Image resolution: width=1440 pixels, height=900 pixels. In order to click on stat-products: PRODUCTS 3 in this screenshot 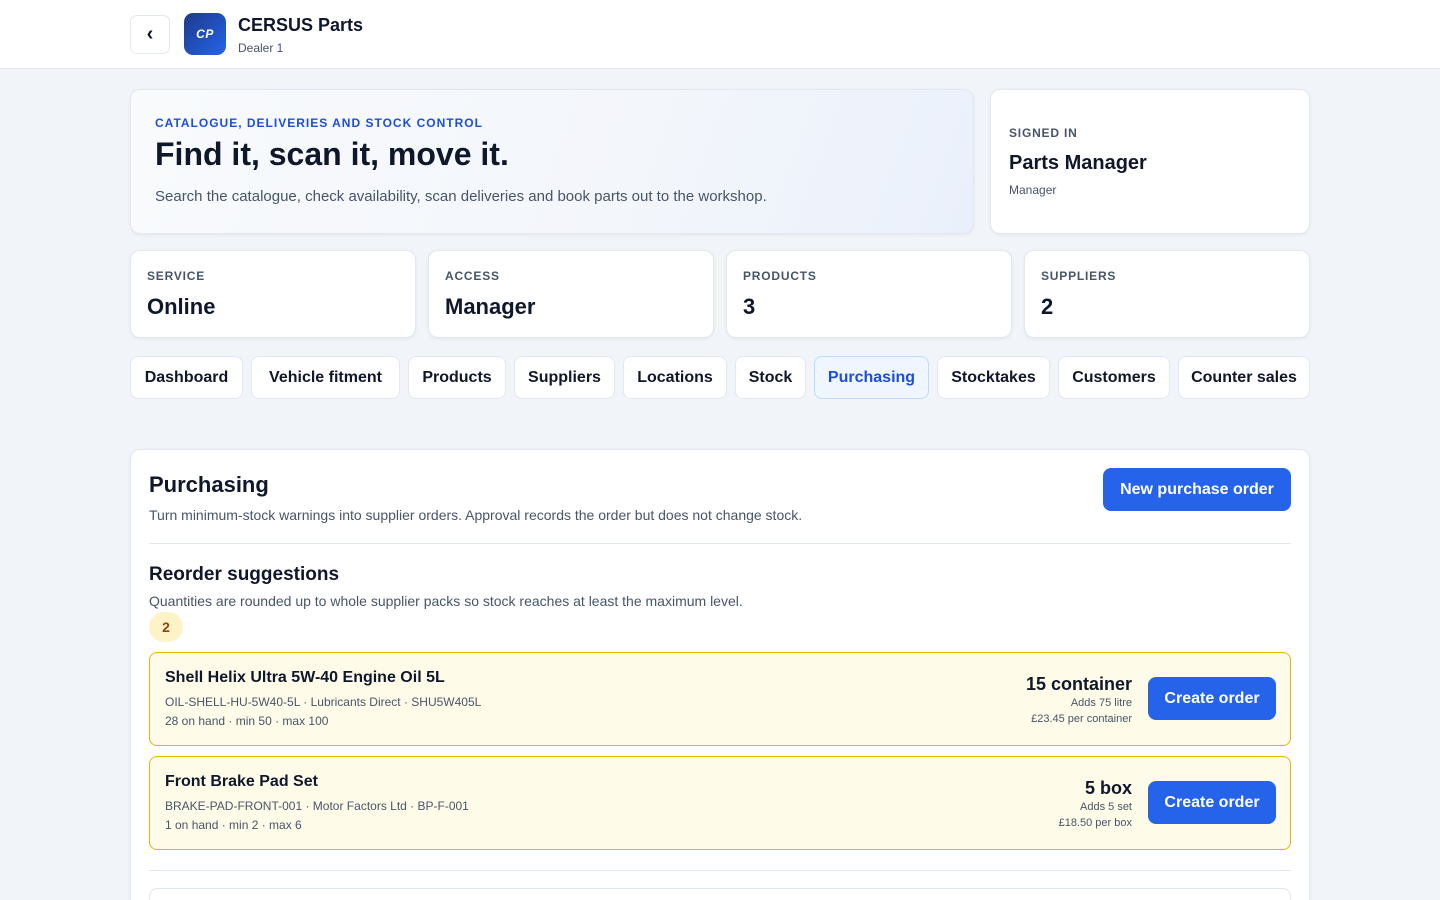, I will do `click(869, 294)`.